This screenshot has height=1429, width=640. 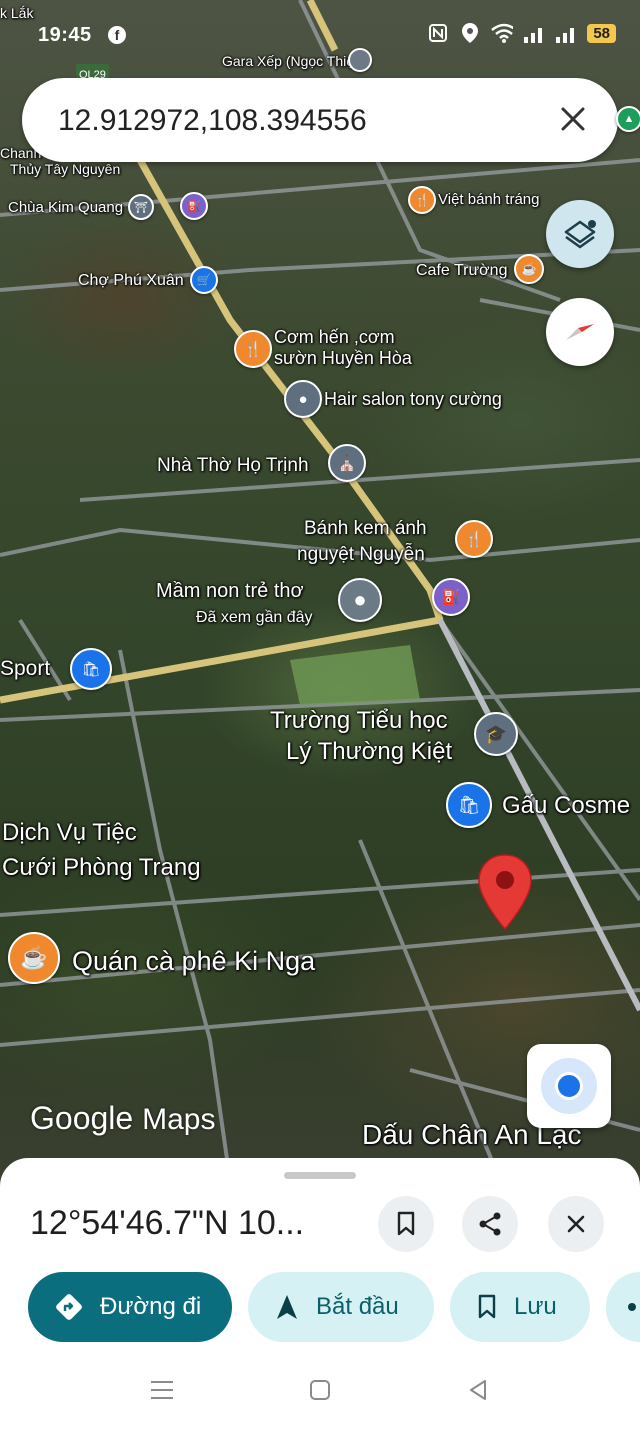 I want to click on share-icon, so click(x=490, y=1224).